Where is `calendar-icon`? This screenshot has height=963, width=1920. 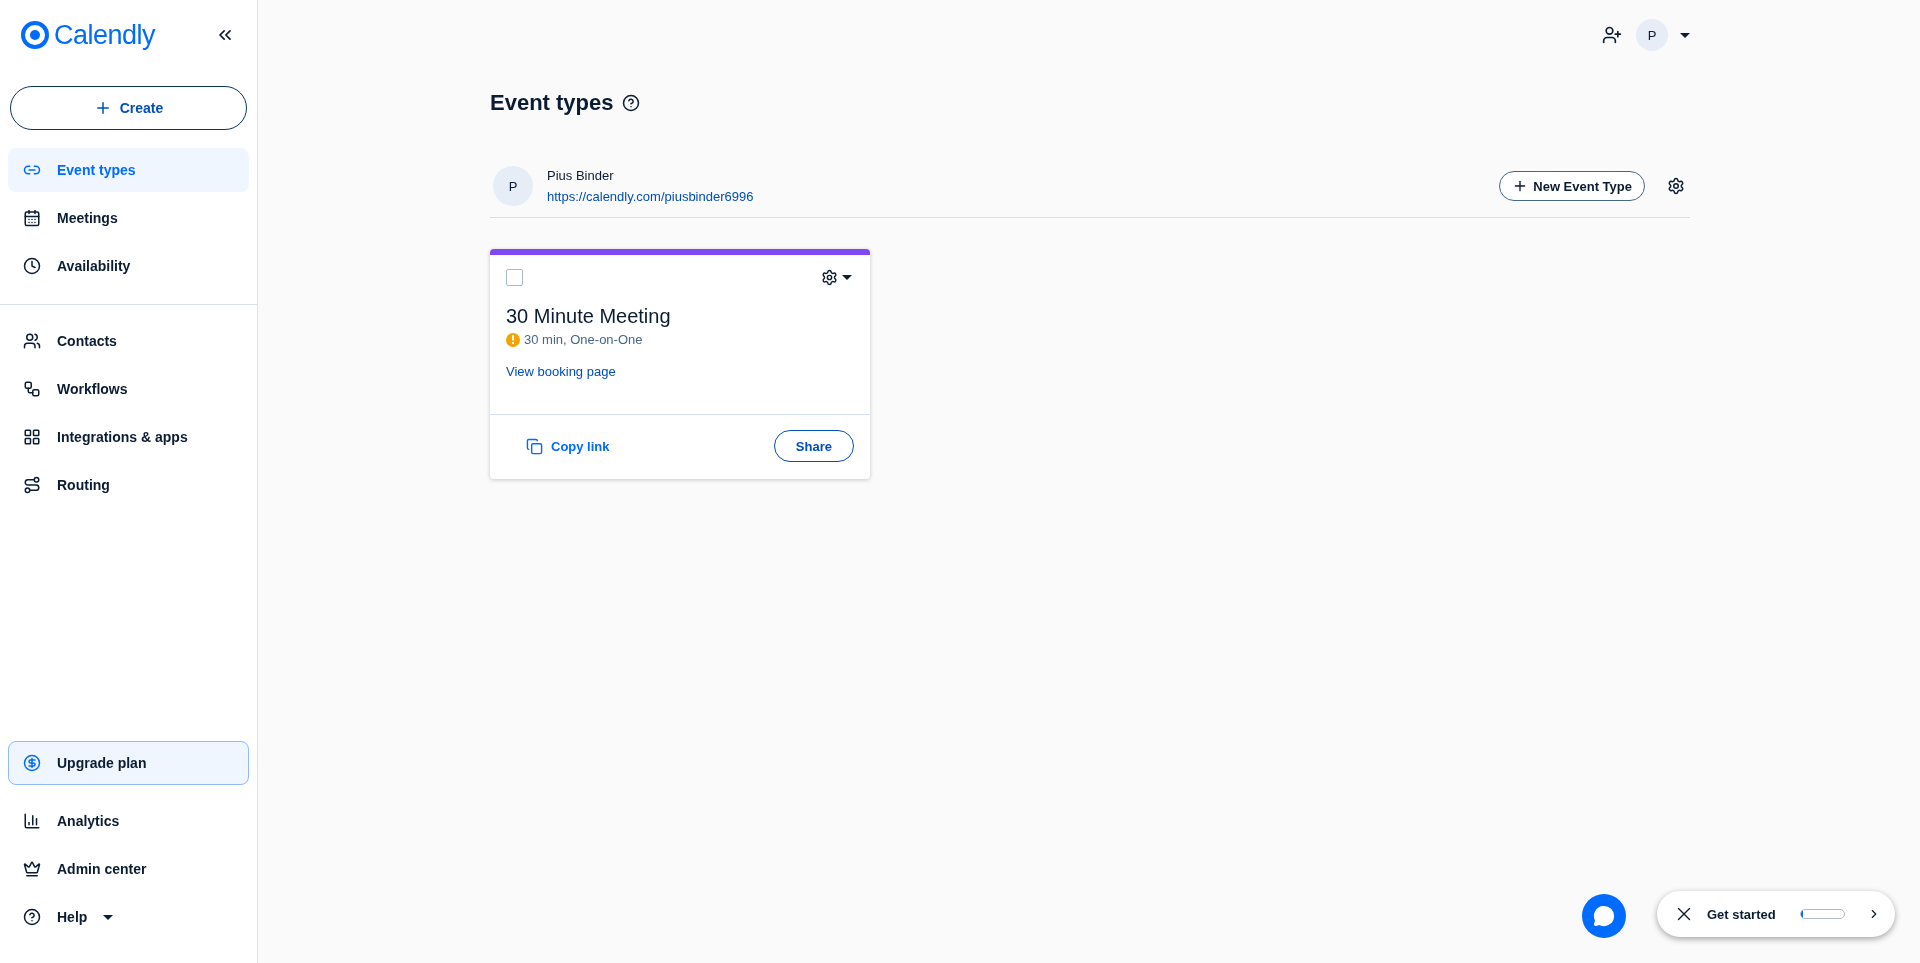
calendar-icon is located at coordinates (32, 218).